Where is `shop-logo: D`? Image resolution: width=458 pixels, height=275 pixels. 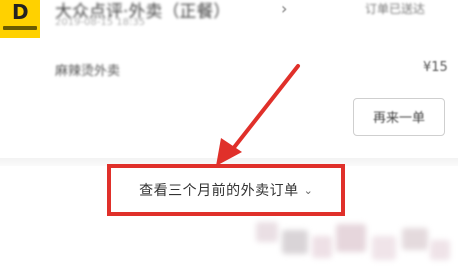
shop-logo: D is located at coordinates (20, 19).